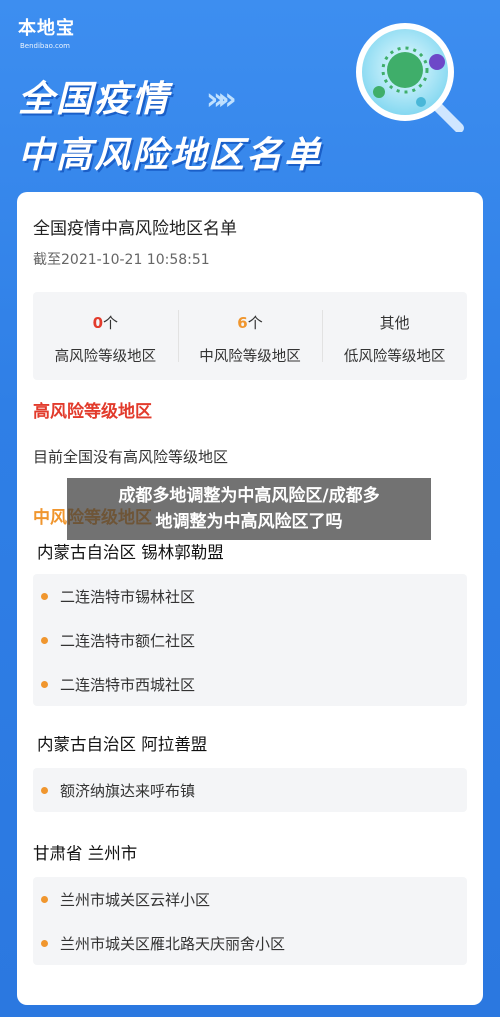 The height and width of the screenshot is (1017, 500). Describe the element at coordinates (105, 357) in the screenshot. I see `stat-label: 高风险等级地区` at that location.